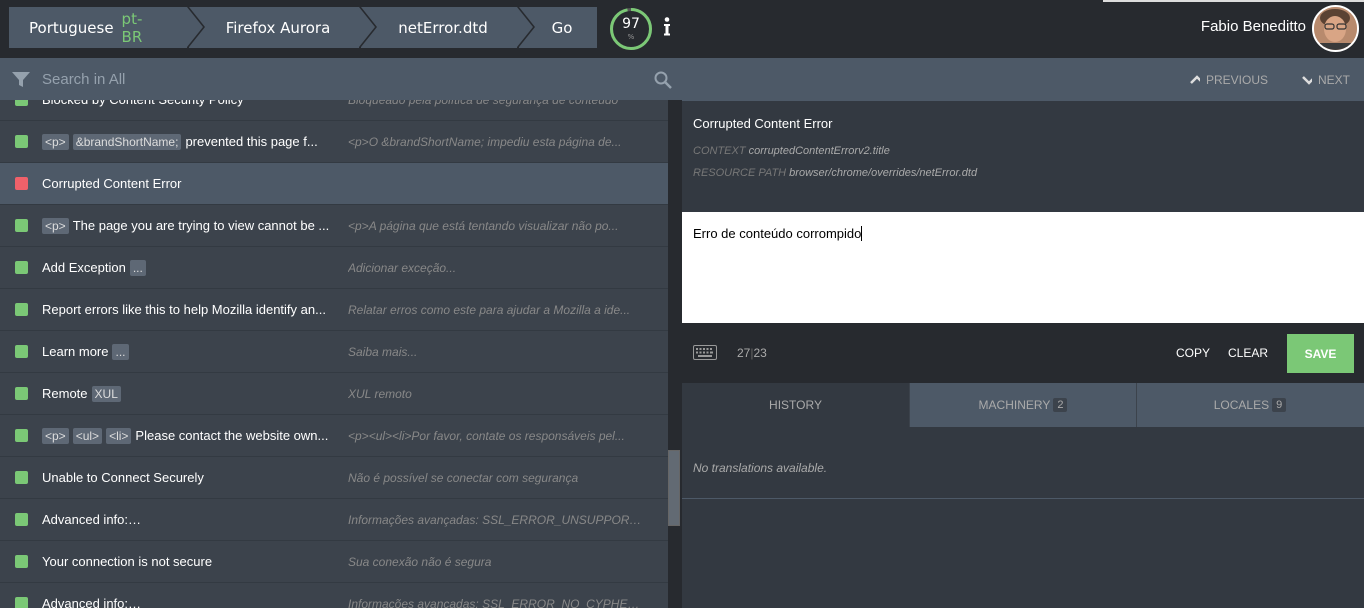 The width and height of the screenshot is (1364, 608). What do you see at coordinates (1233, 1) in the screenshot?
I see `top-divider` at bounding box center [1233, 1].